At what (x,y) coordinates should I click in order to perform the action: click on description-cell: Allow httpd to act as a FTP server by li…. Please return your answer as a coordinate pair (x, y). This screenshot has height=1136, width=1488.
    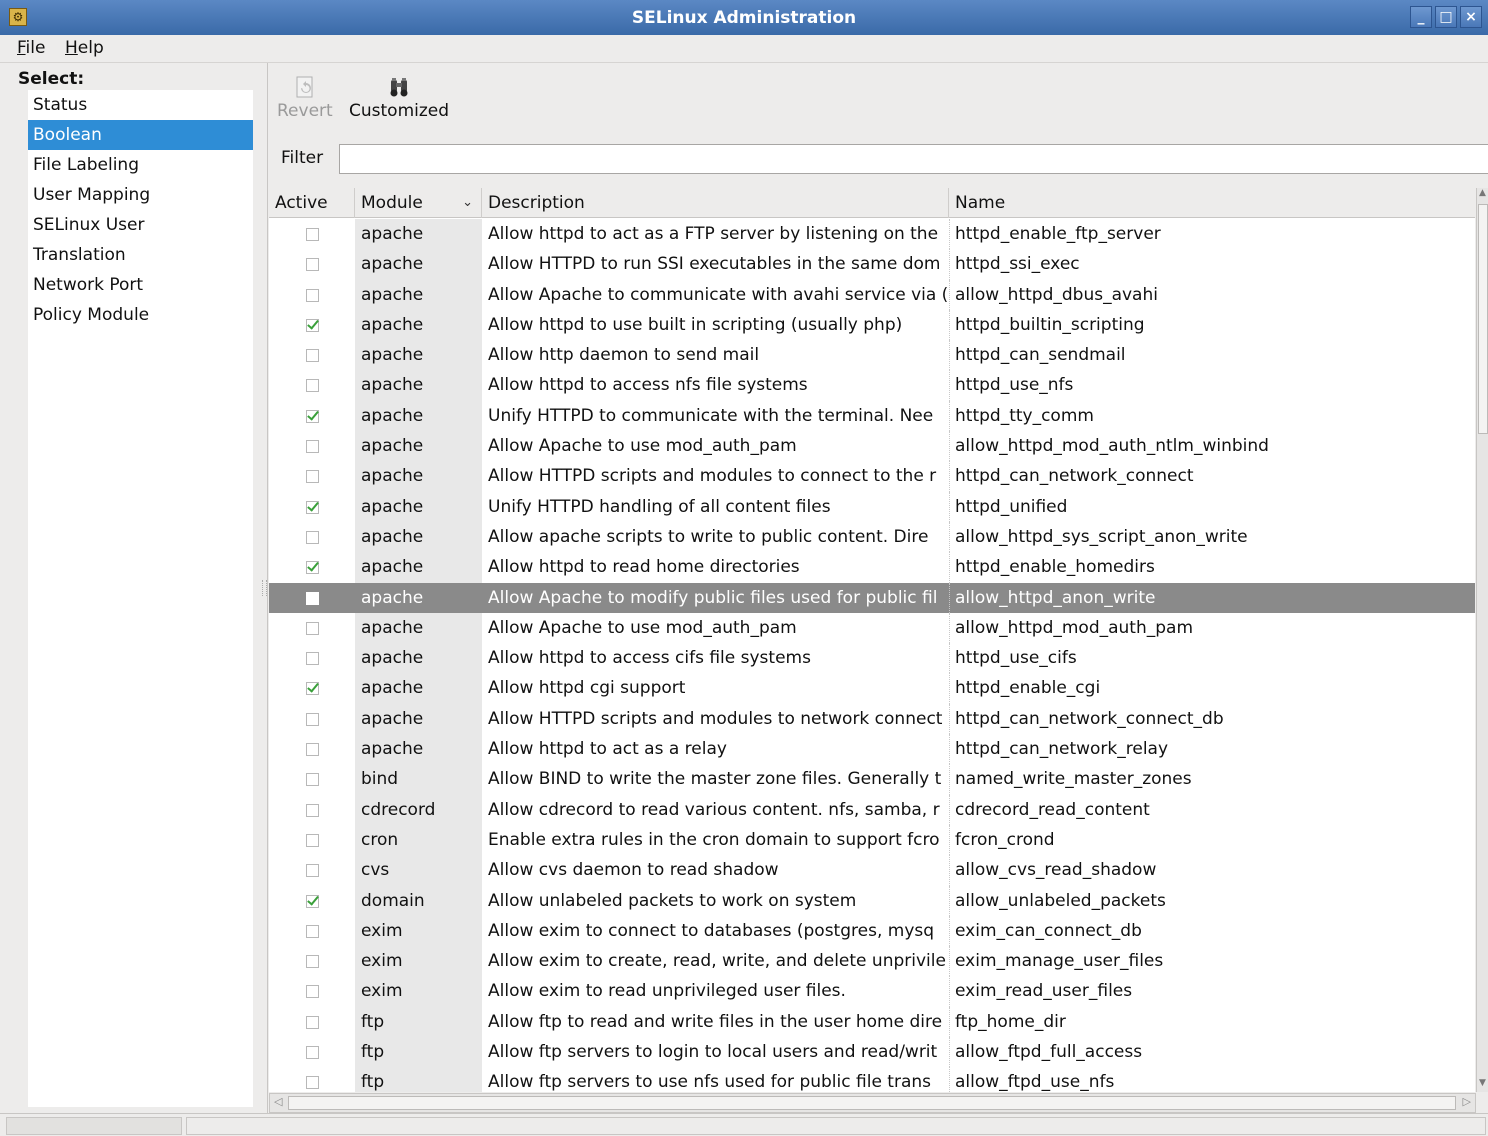
    Looking at the image, I should click on (713, 234).